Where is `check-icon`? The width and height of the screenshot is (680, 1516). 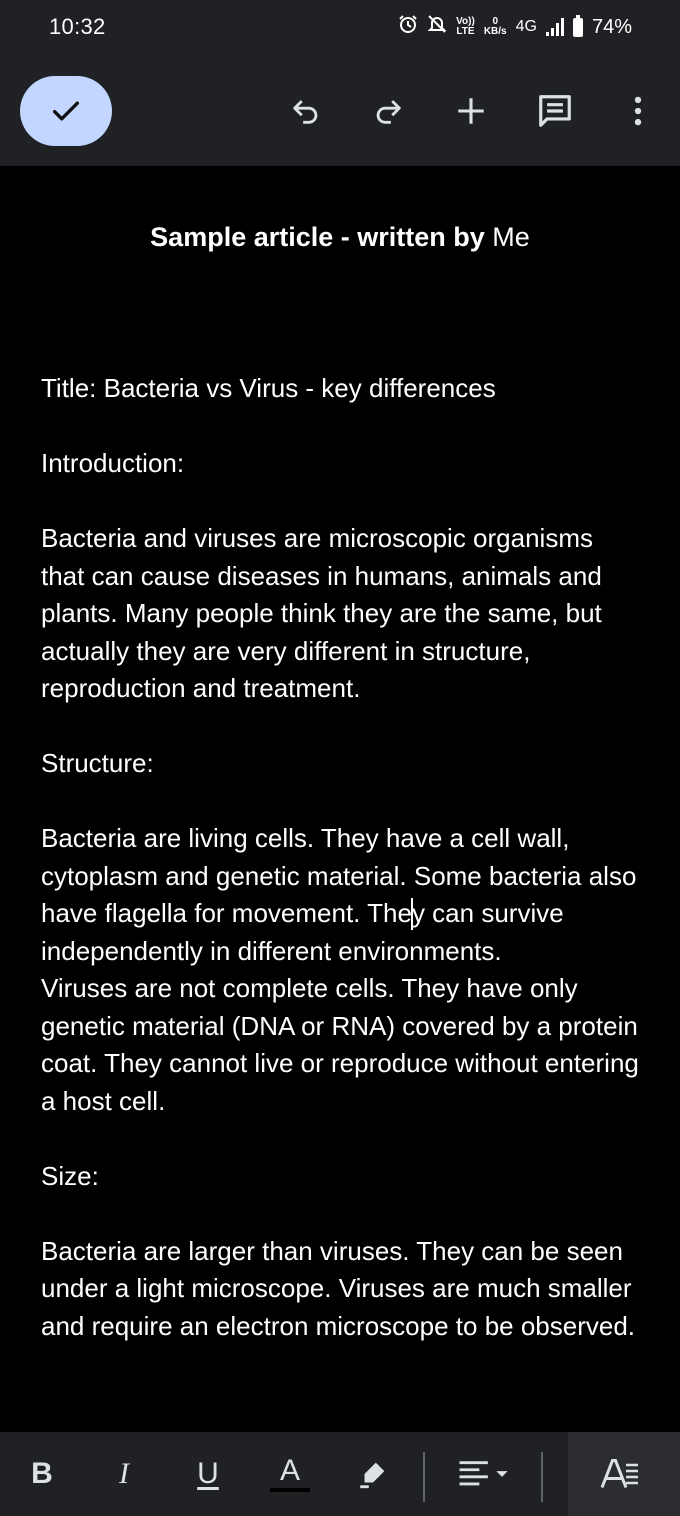 check-icon is located at coordinates (66, 111).